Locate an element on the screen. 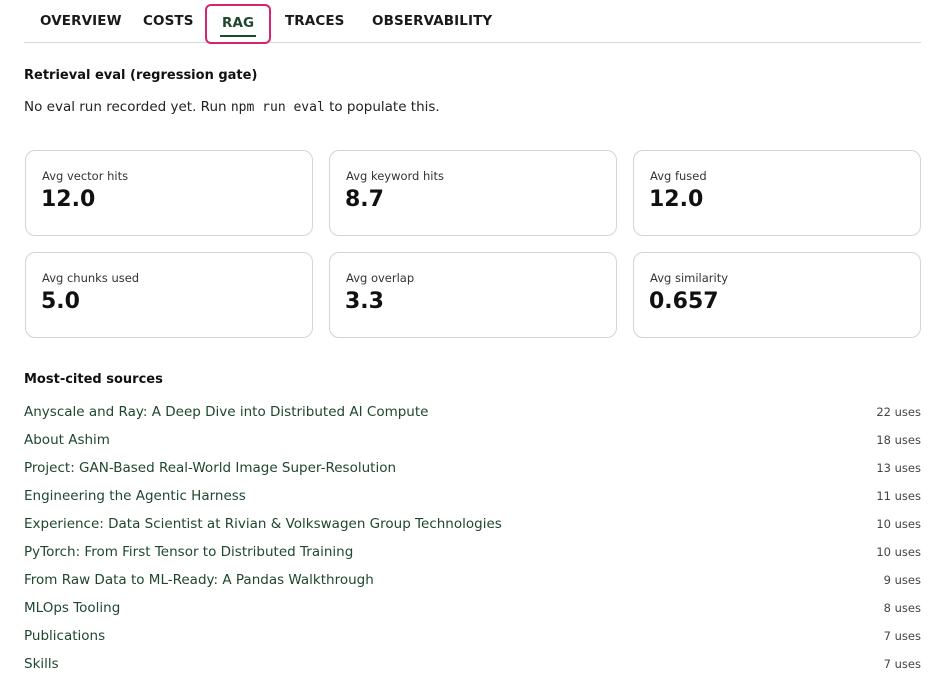  eval-section-title: Retrieval eval (regression gate) is located at coordinates (141, 75).